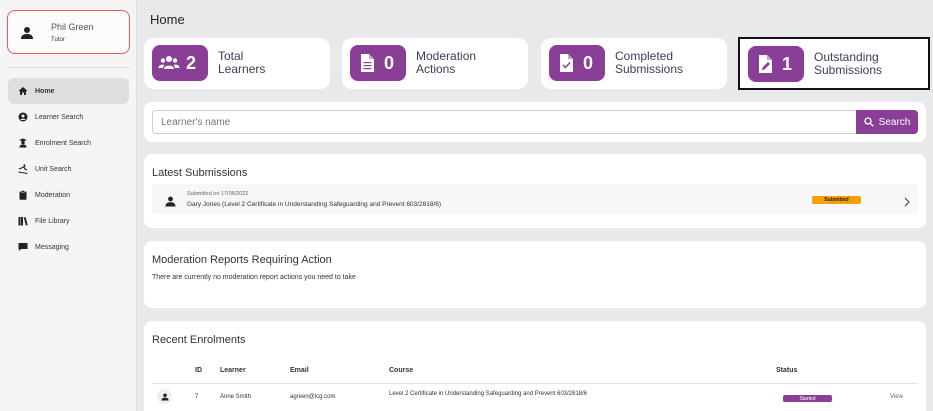 The width and height of the screenshot is (933, 411). I want to click on sidebar-item-label: Enrolment Search, so click(63, 143).